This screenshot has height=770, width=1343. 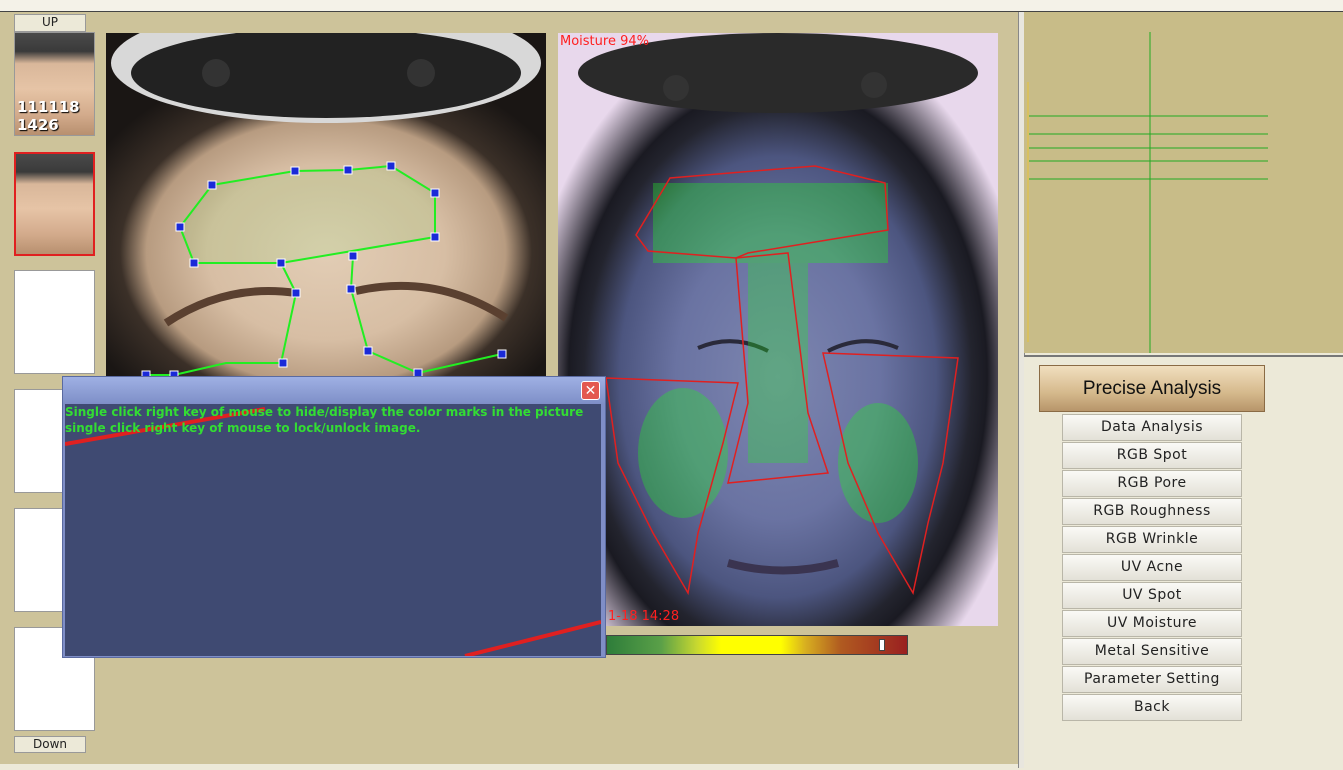 I want to click on uv-acne-button: UV Acne, so click(x=1152, y=567).